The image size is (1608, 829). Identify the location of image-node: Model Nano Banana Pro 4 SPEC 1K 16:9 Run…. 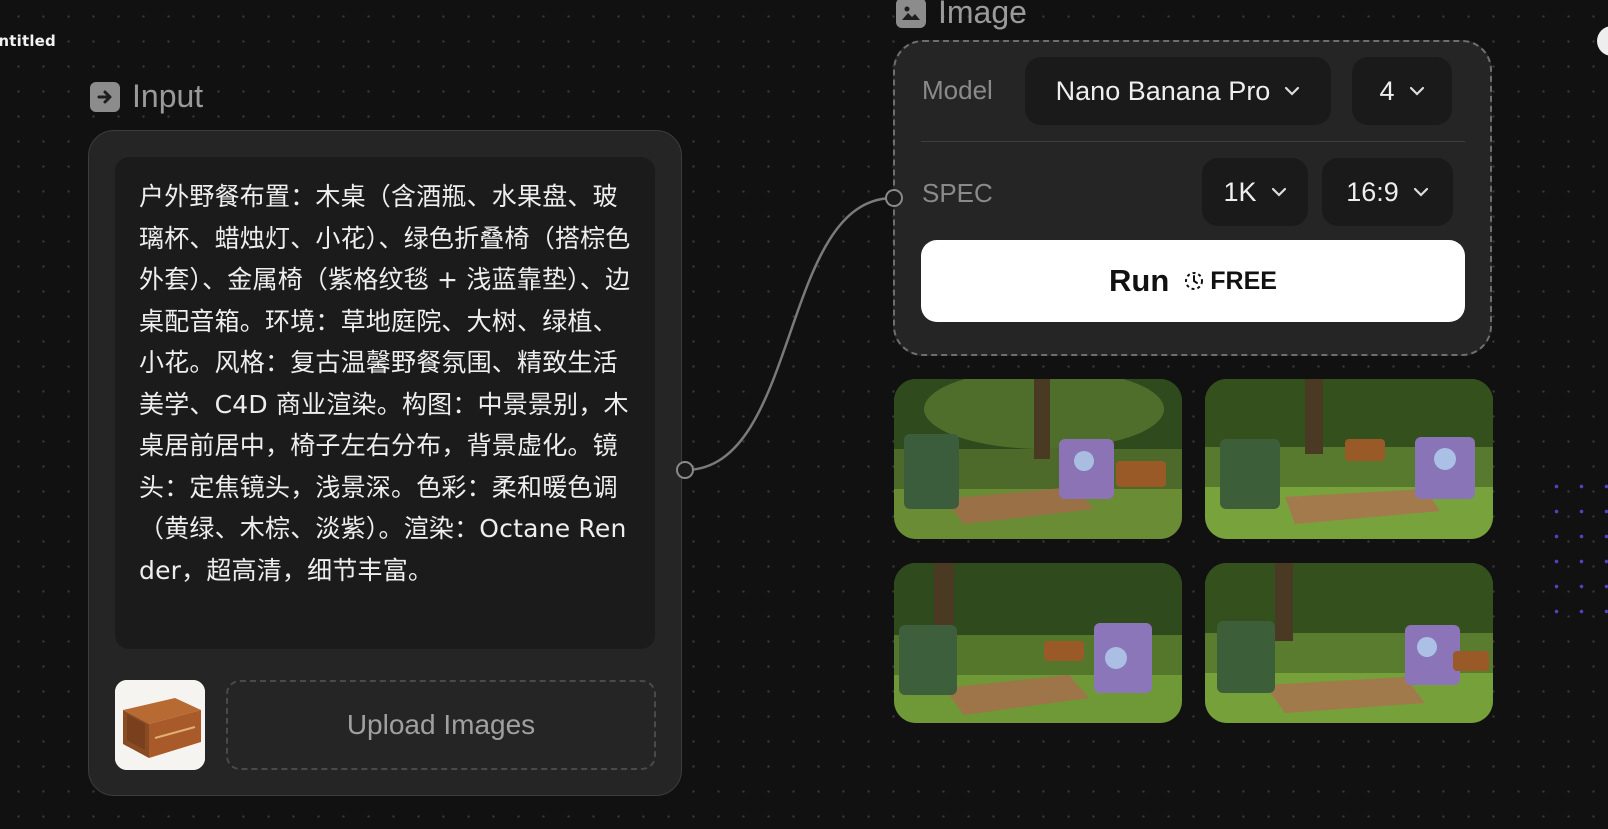
(1192, 198).